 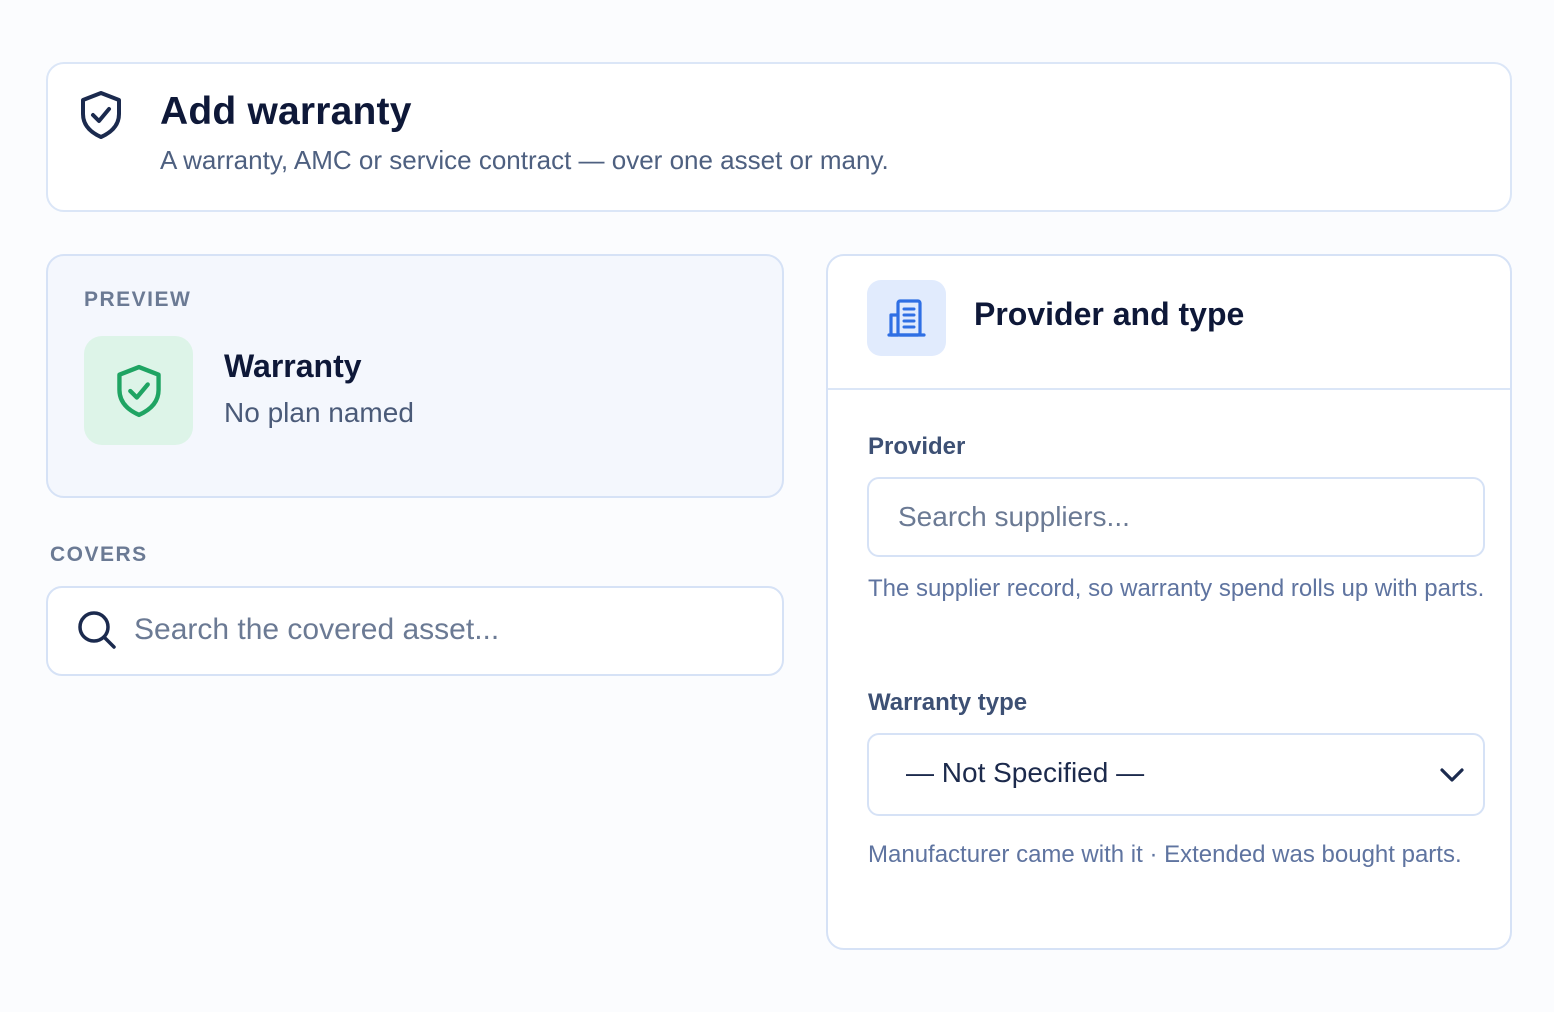 What do you see at coordinates (138, 299) in the screenshot?
I see `preview-section-label: PREVIEW` at bounding box center [138, 299].